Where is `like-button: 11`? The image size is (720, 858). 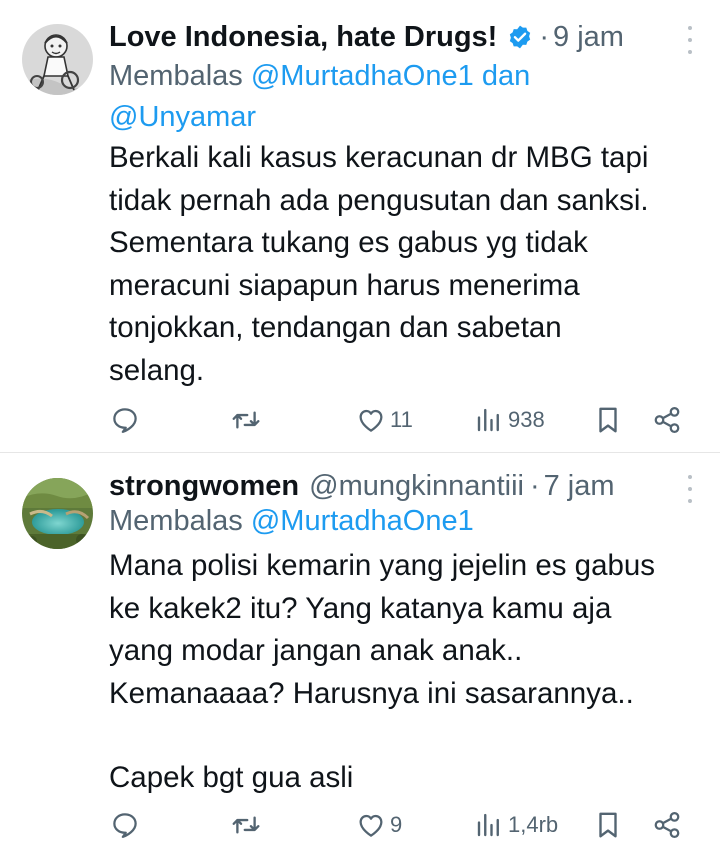 like-button: 11 is located at coordinates (384, 420).